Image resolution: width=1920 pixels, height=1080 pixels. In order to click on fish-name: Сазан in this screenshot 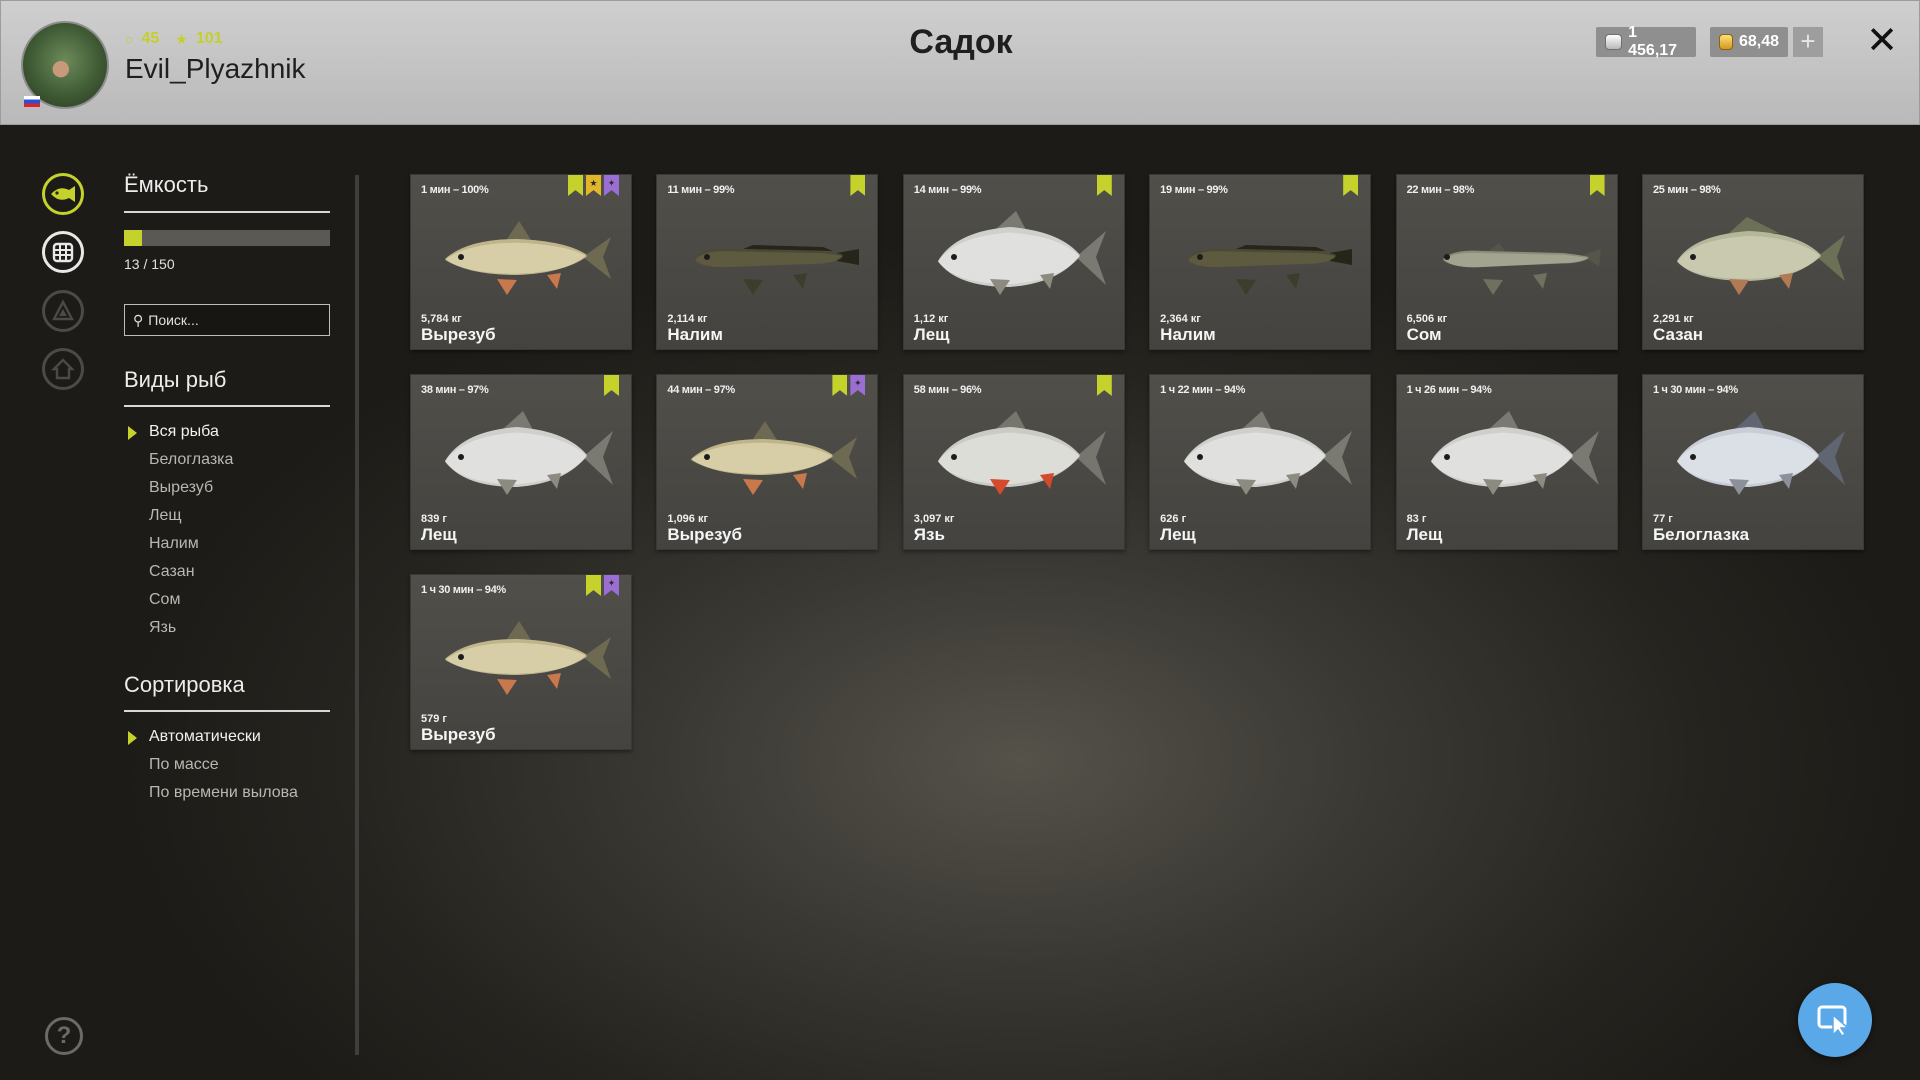, I will do `click(1678, 334)`.